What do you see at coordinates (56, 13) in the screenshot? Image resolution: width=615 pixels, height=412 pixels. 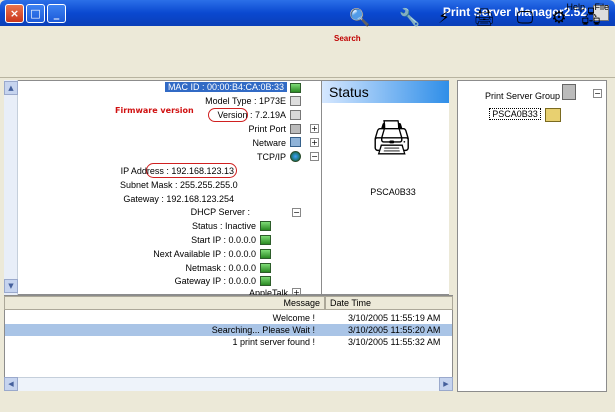 I see `minimize-button: _` at bounding box center [56, 13].